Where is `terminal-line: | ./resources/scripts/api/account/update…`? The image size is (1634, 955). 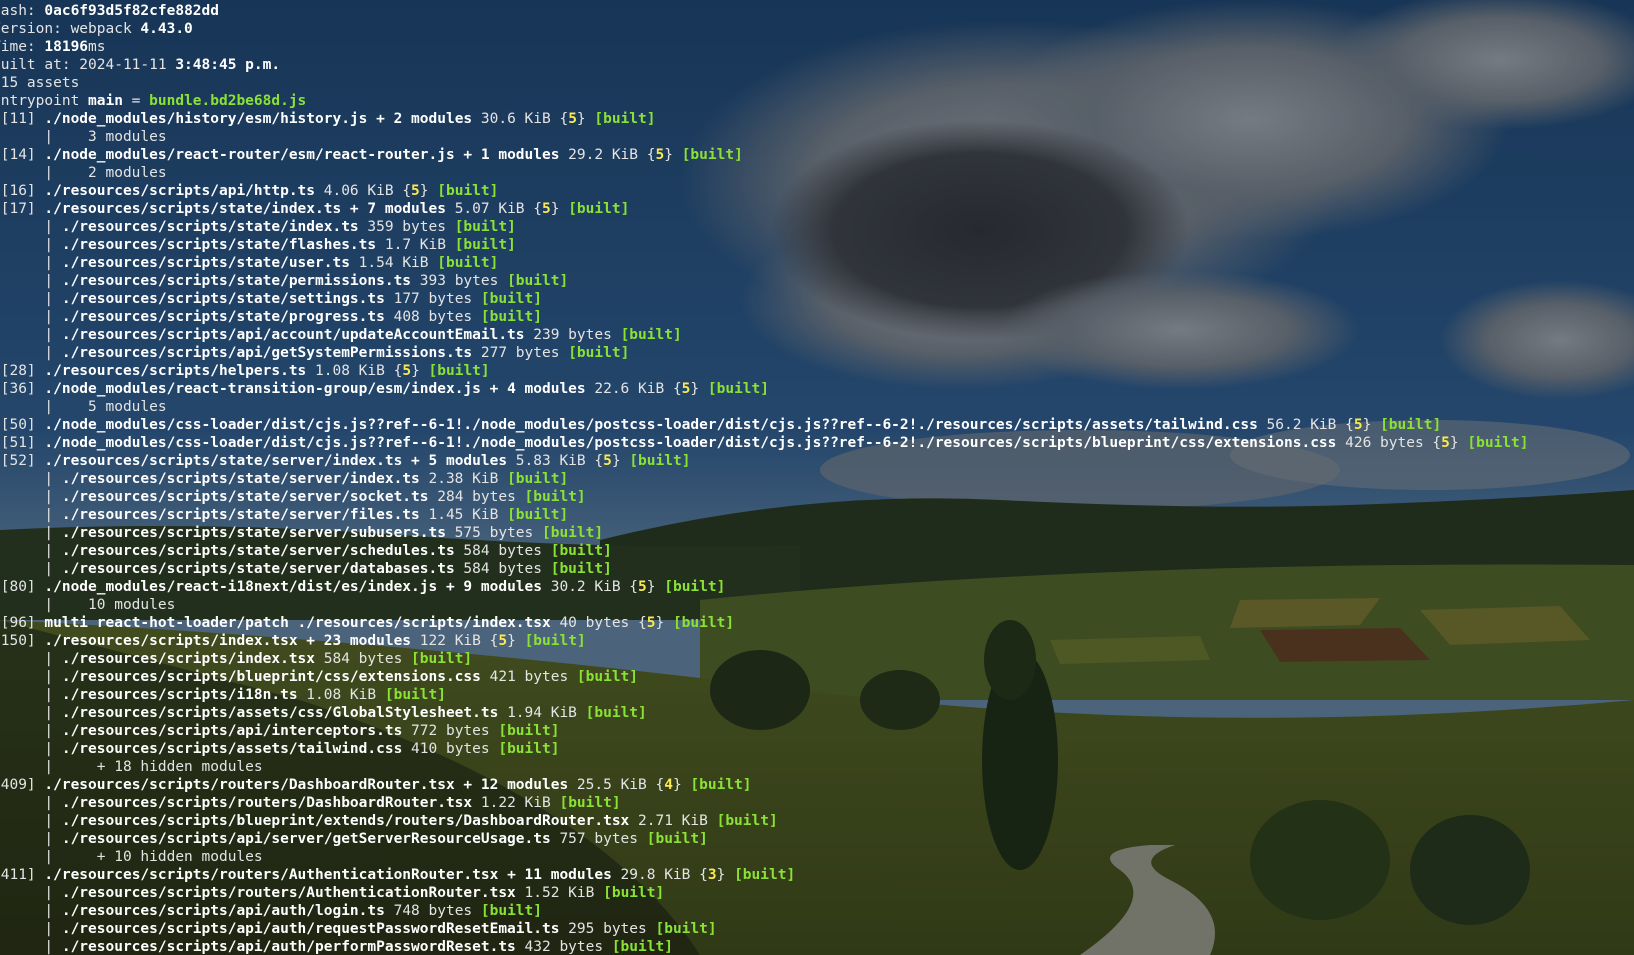
terminal-line: | ./resources/scripts/api/account/update… is located at coordinates (817, 335).